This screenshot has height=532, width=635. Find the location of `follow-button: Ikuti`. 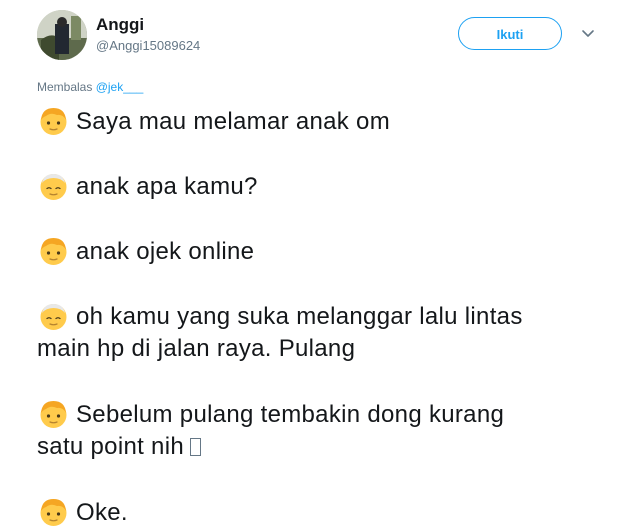

follow-button: Ikuti is located at coordinates (510, 33).